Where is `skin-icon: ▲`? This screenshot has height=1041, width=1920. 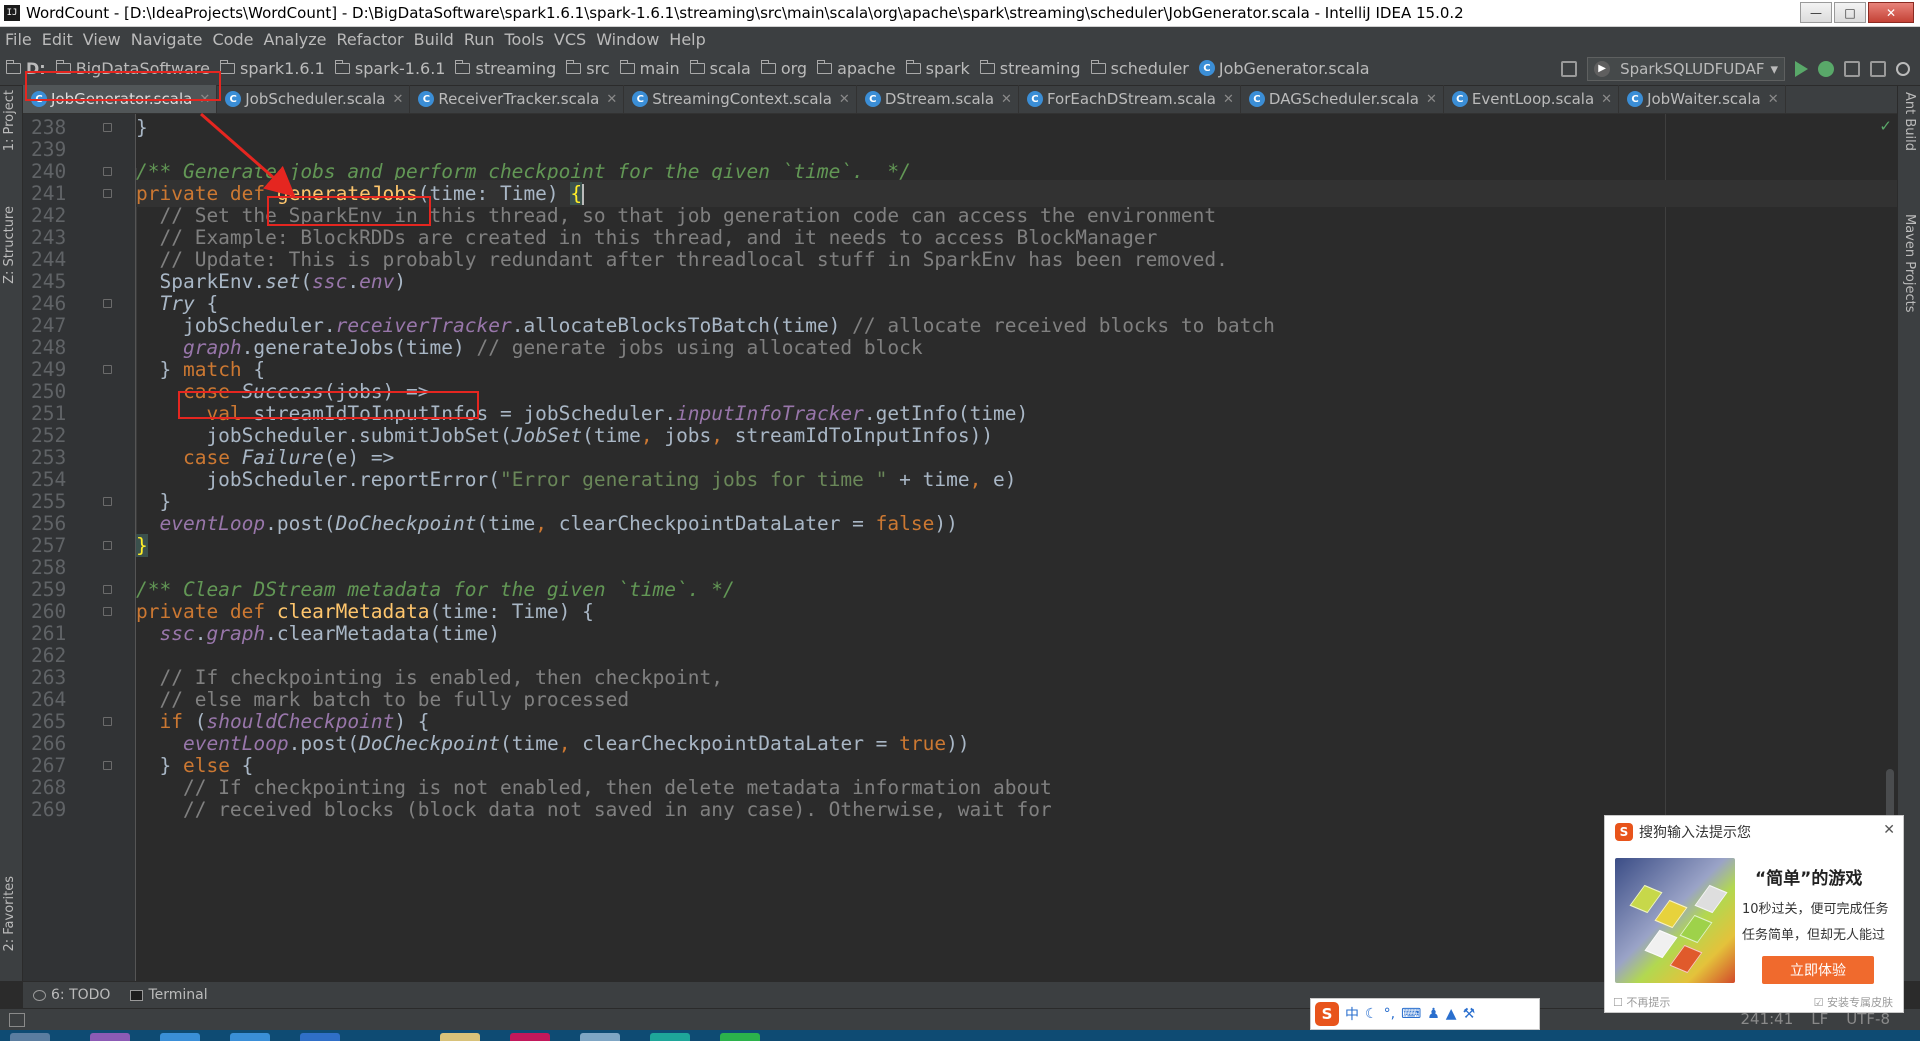 skin-icon: ▲ is located at coordinates (1451, 1014).